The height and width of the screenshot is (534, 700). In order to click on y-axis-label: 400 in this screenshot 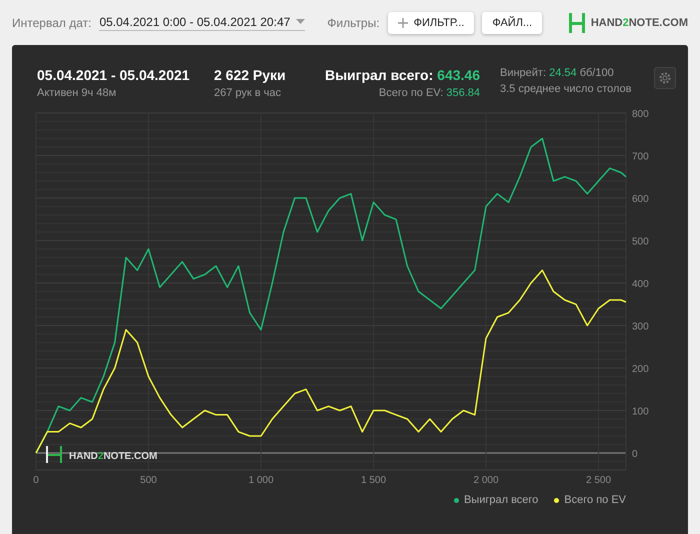, I will do `click(640, 284)`.